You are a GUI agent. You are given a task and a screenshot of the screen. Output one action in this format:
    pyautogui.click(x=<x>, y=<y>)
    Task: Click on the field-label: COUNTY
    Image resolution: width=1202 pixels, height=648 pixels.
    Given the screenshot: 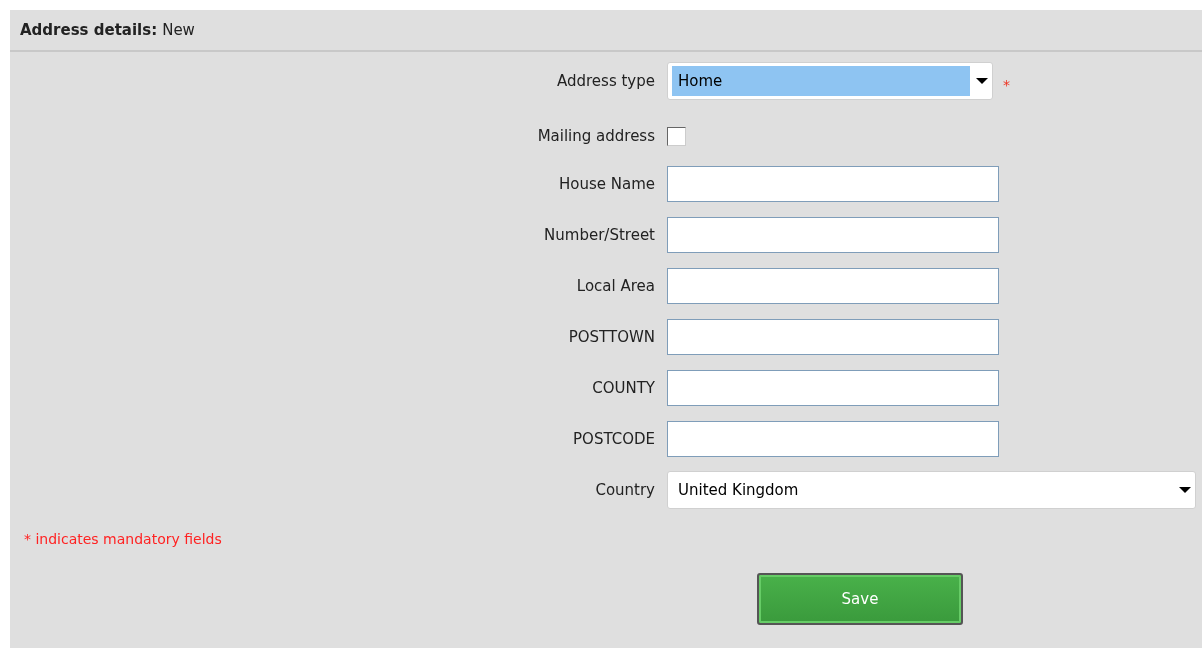 What is the action you would take?
    pyautogui.click(x=623, y=388)
    